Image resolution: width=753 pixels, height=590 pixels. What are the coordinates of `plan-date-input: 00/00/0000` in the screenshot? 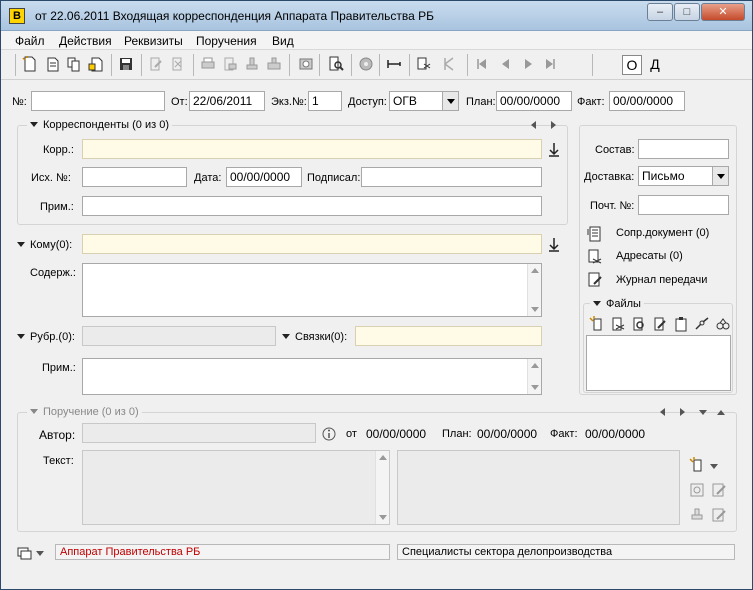 It's located at (534, 101).